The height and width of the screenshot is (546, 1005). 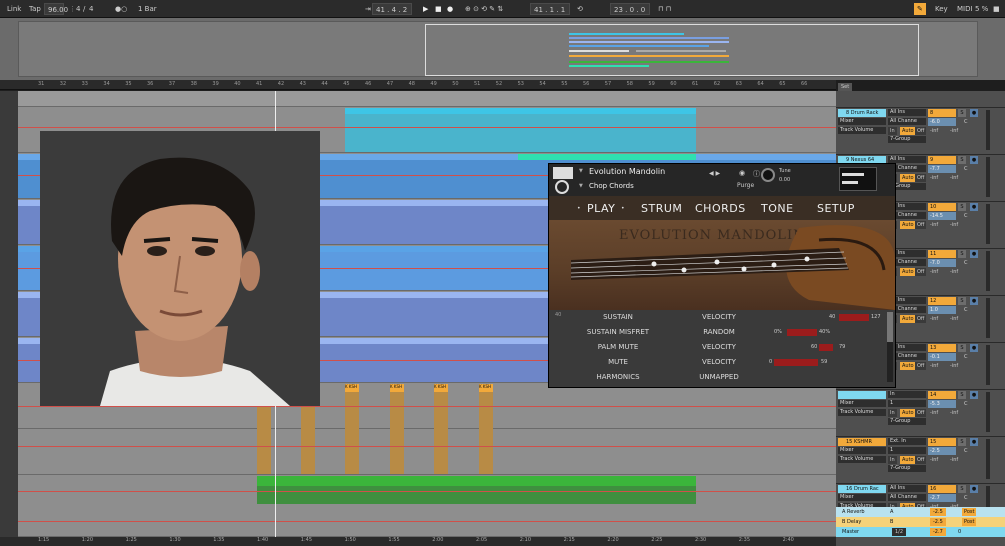 I want to click on stop-icon: ■, so click(x=438, y=9).